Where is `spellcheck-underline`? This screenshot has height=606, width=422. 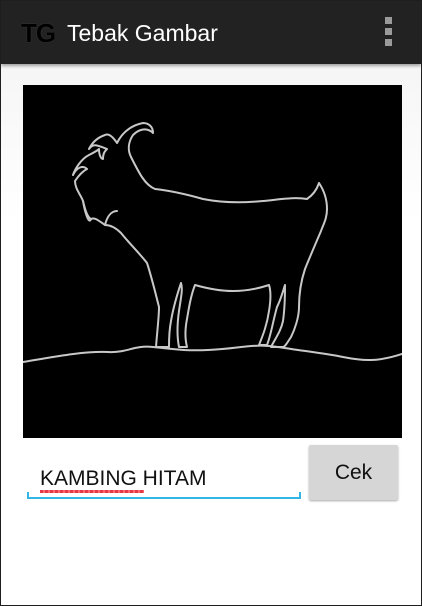
spellcheck-underline is located at coordinates (92, 491).